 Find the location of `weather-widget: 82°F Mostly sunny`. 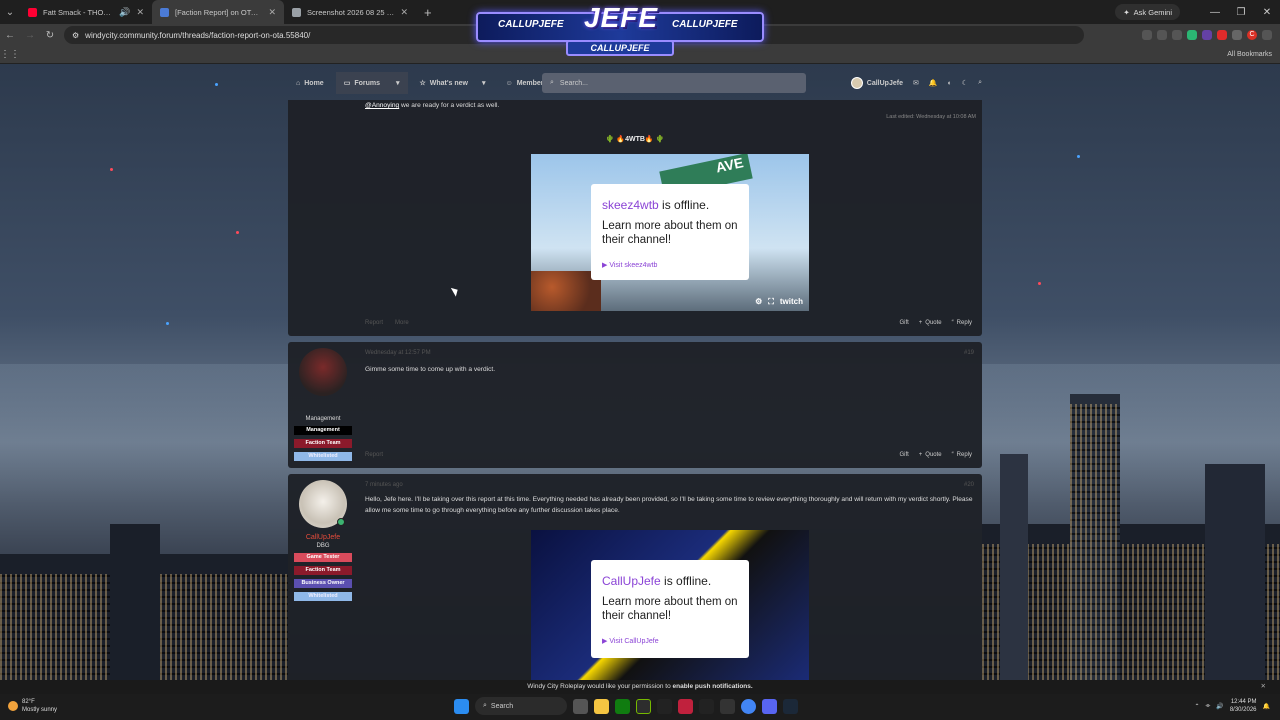

weather-widget: 82°F Mostly sunny is located at coordinates (32, 706).